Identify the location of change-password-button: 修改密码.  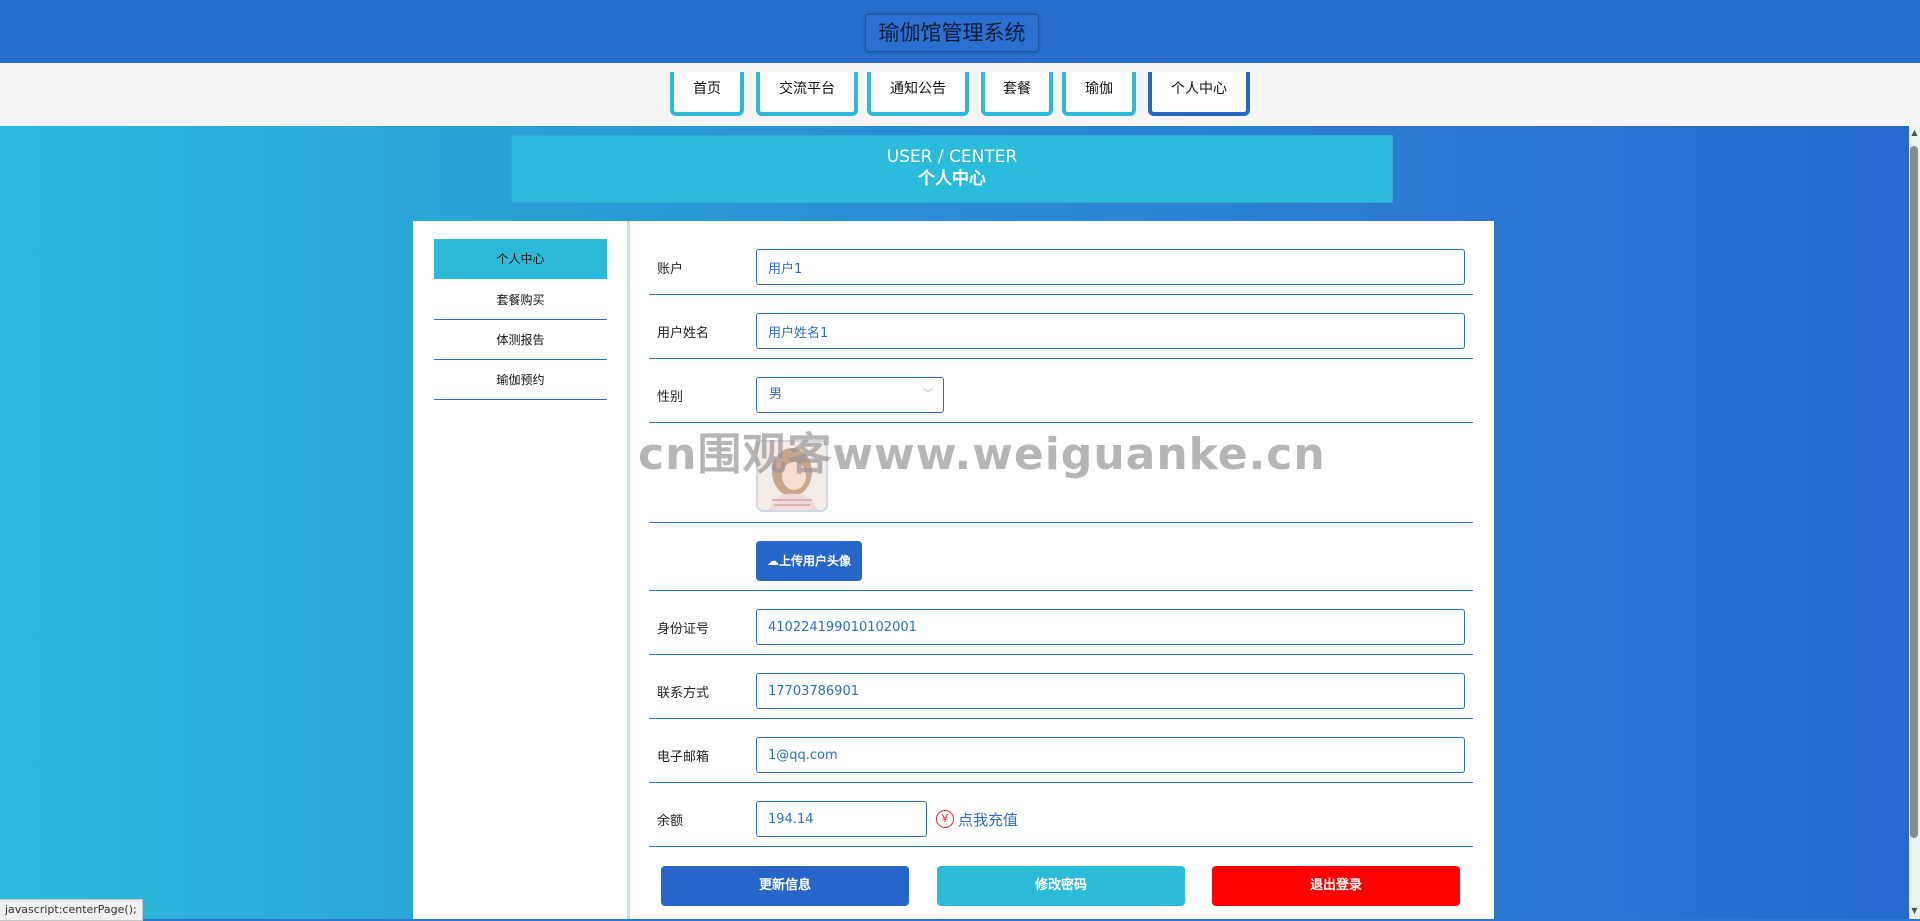
(1061, 886).